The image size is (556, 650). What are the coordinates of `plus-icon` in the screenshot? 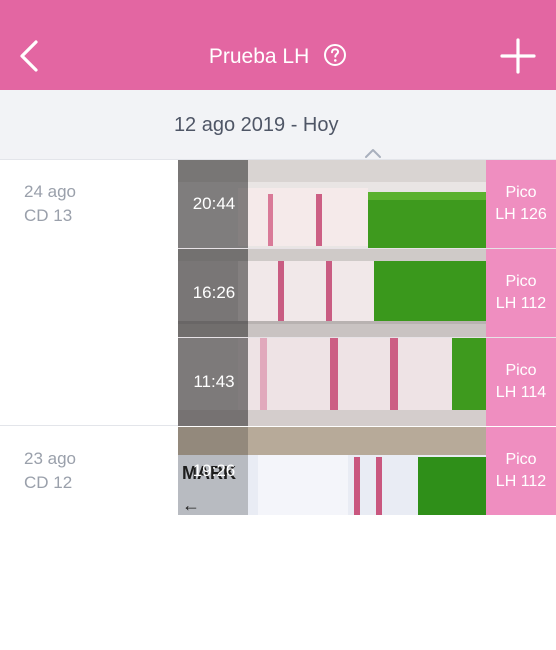 It's located at (518, 56).